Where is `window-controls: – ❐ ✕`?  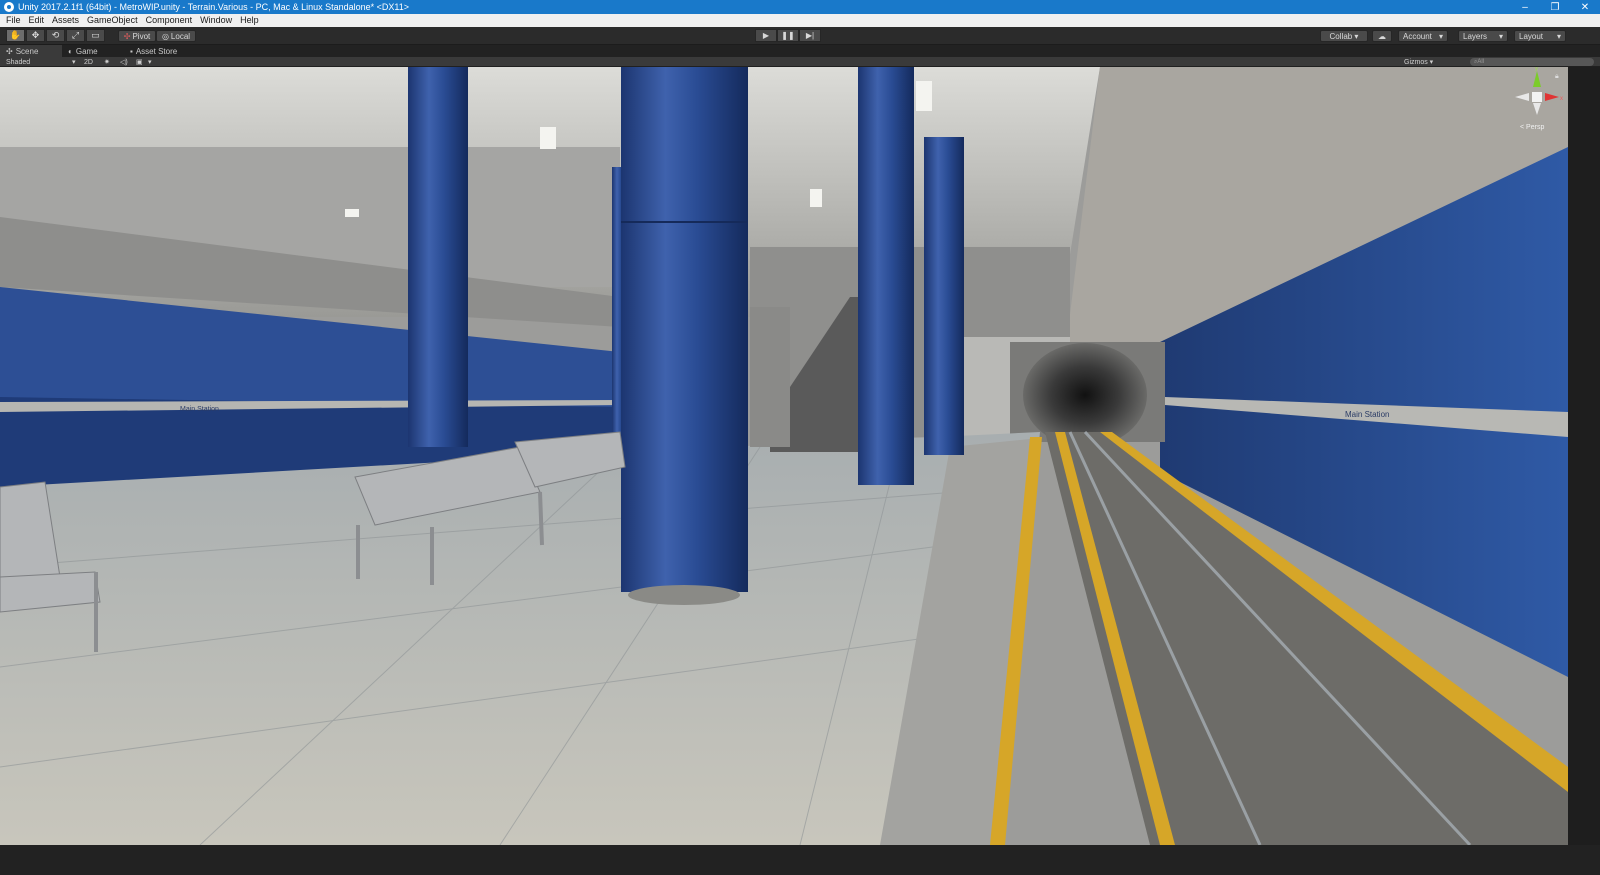 window-controls: – ❐ ✕ is located at coordinates (1555, 7).